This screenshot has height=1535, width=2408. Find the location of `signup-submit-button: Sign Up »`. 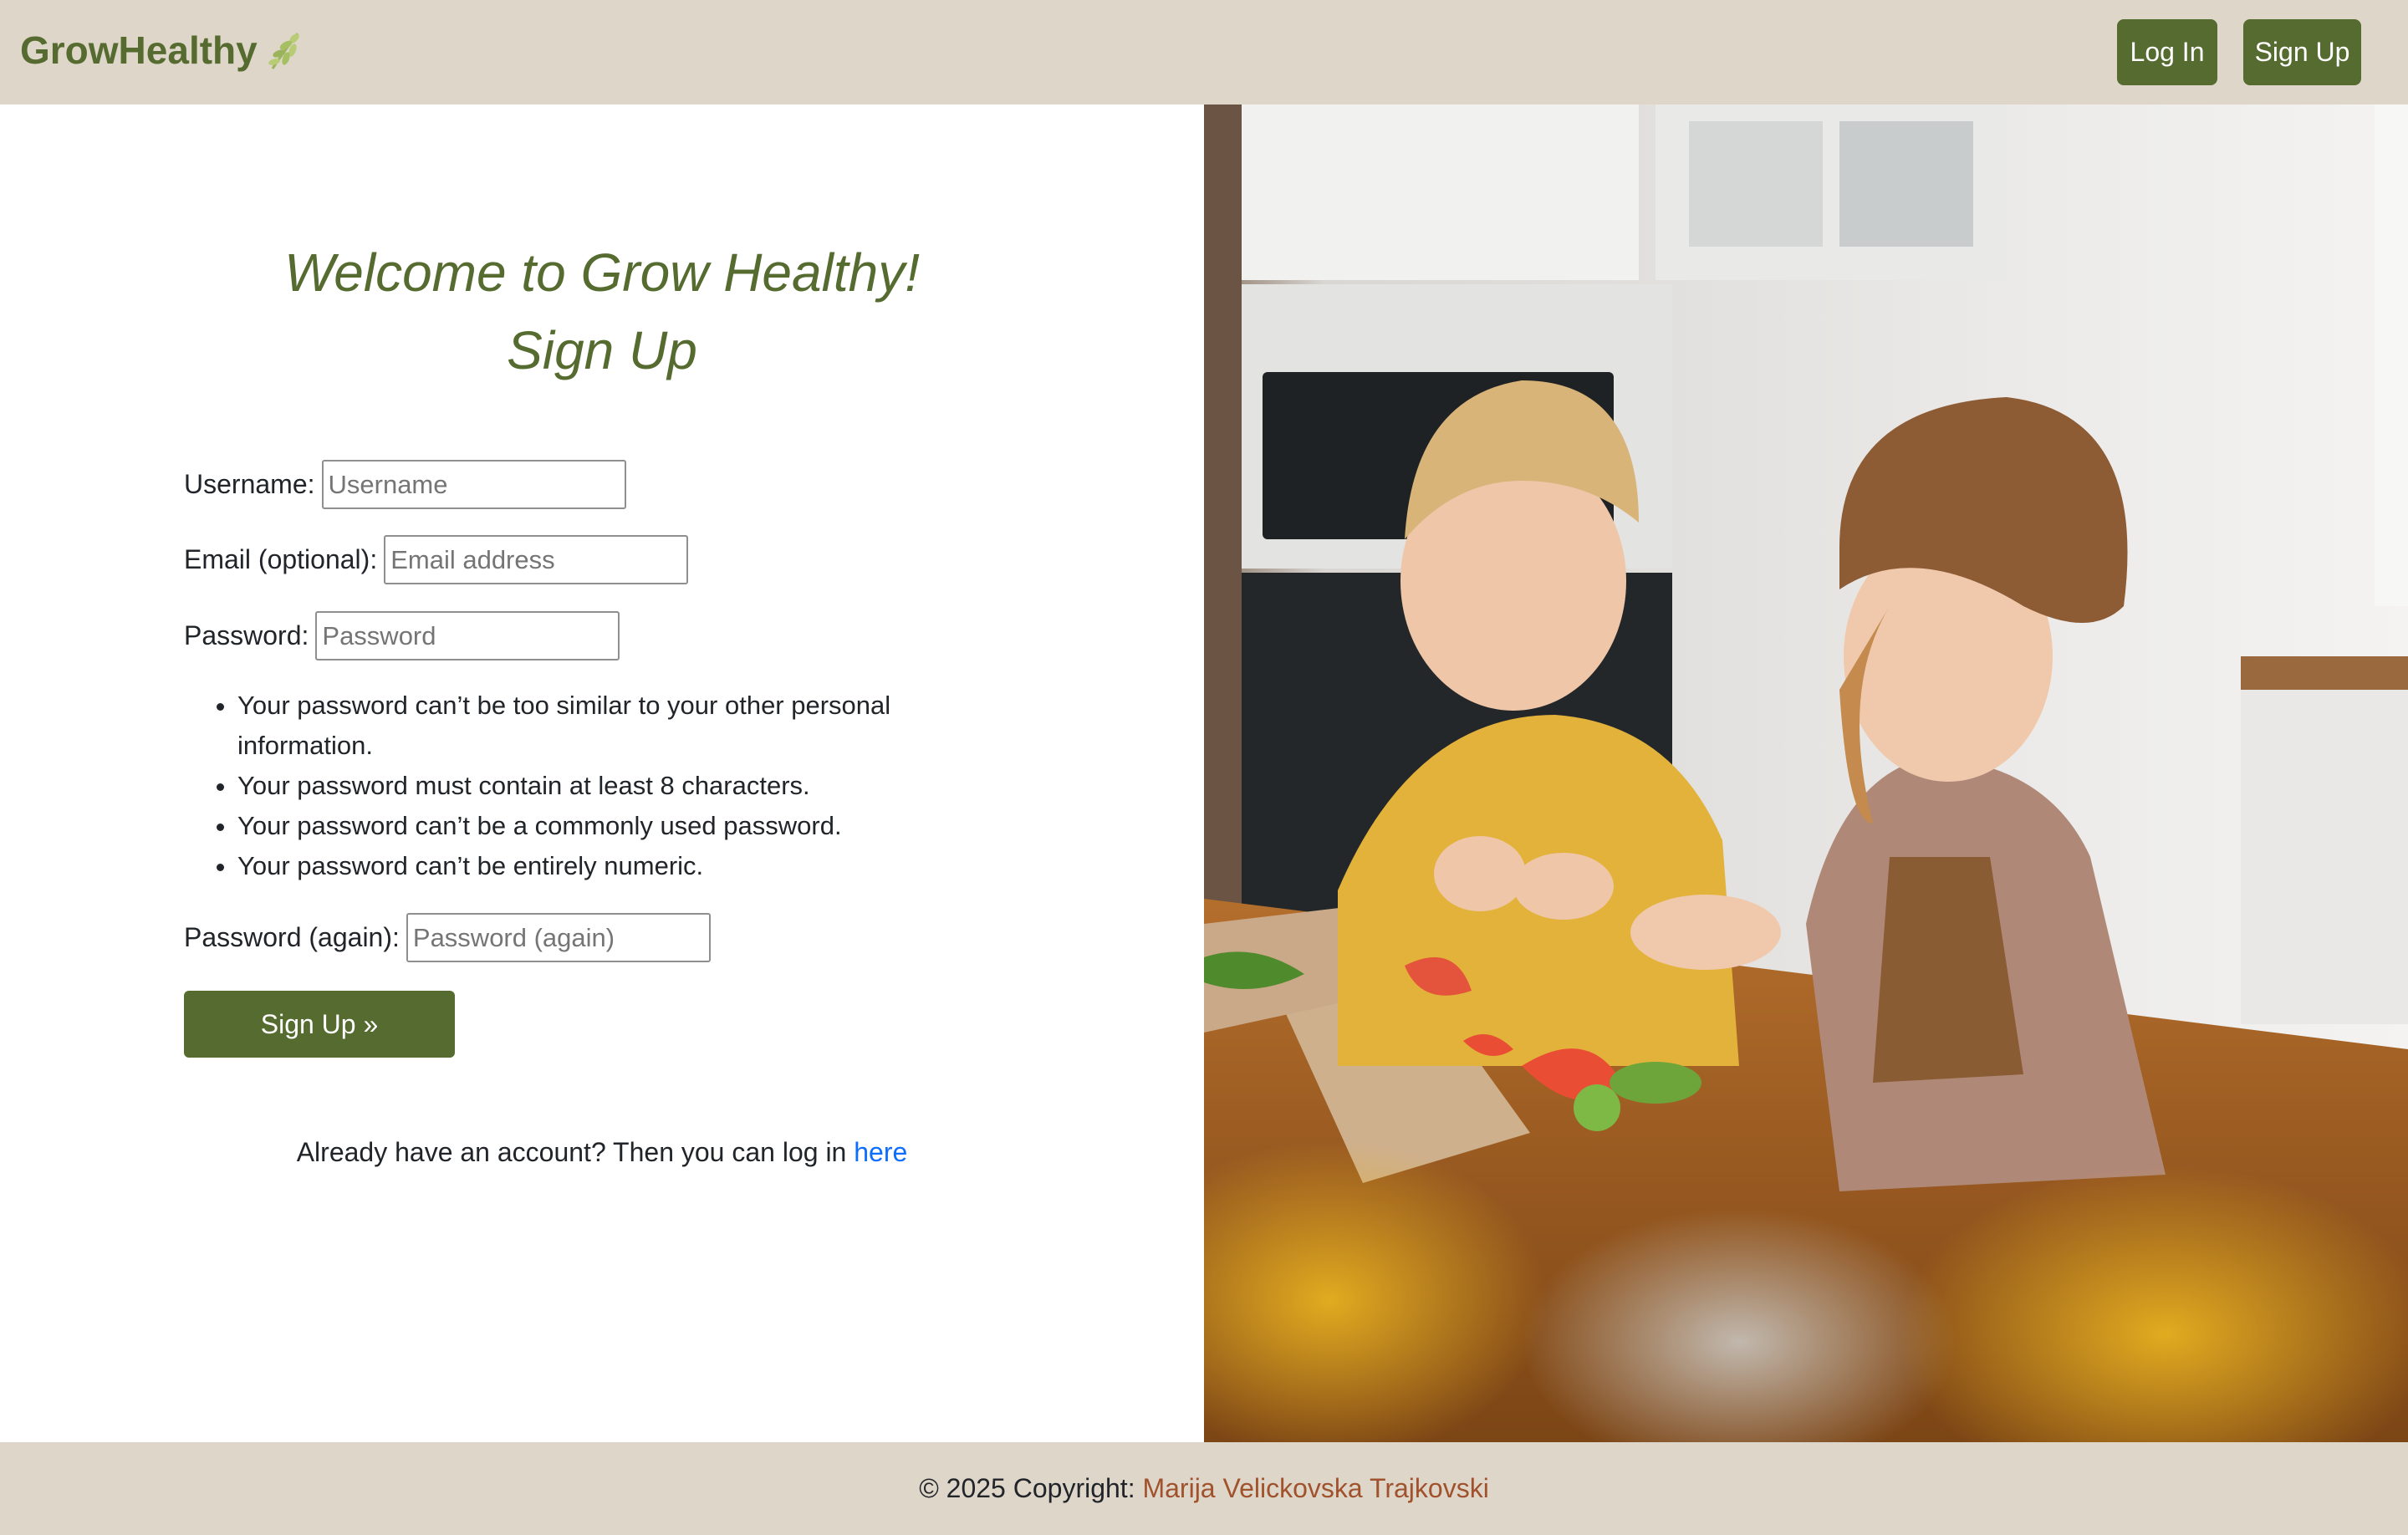

signup-submit-button: Sign Up » is located at coordinates (320, 1024).